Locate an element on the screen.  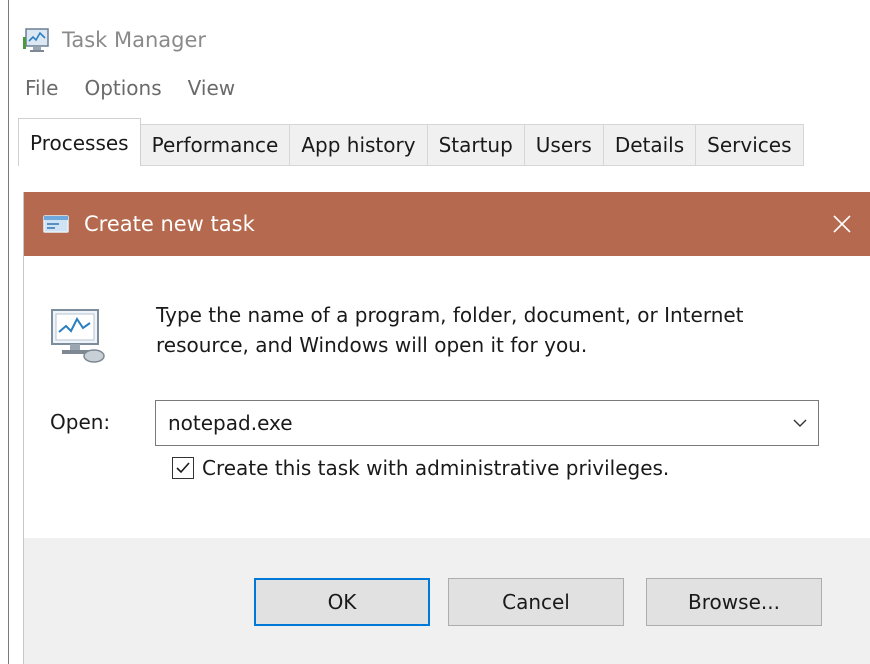
open-input is located at coordinates (468, 423).